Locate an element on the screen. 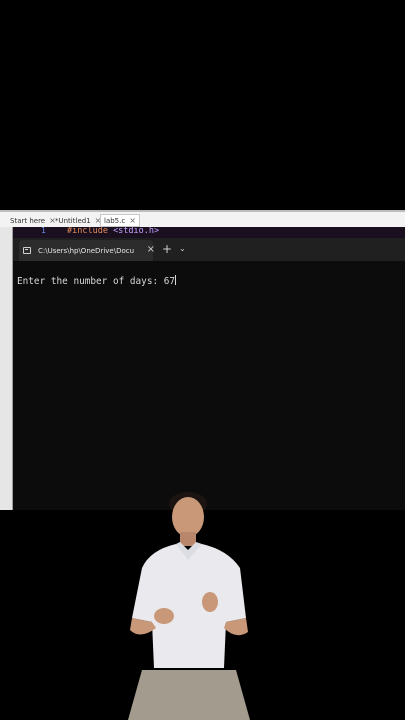  chevron-down-icon: ⌄ is located at coordinates (182, 248).